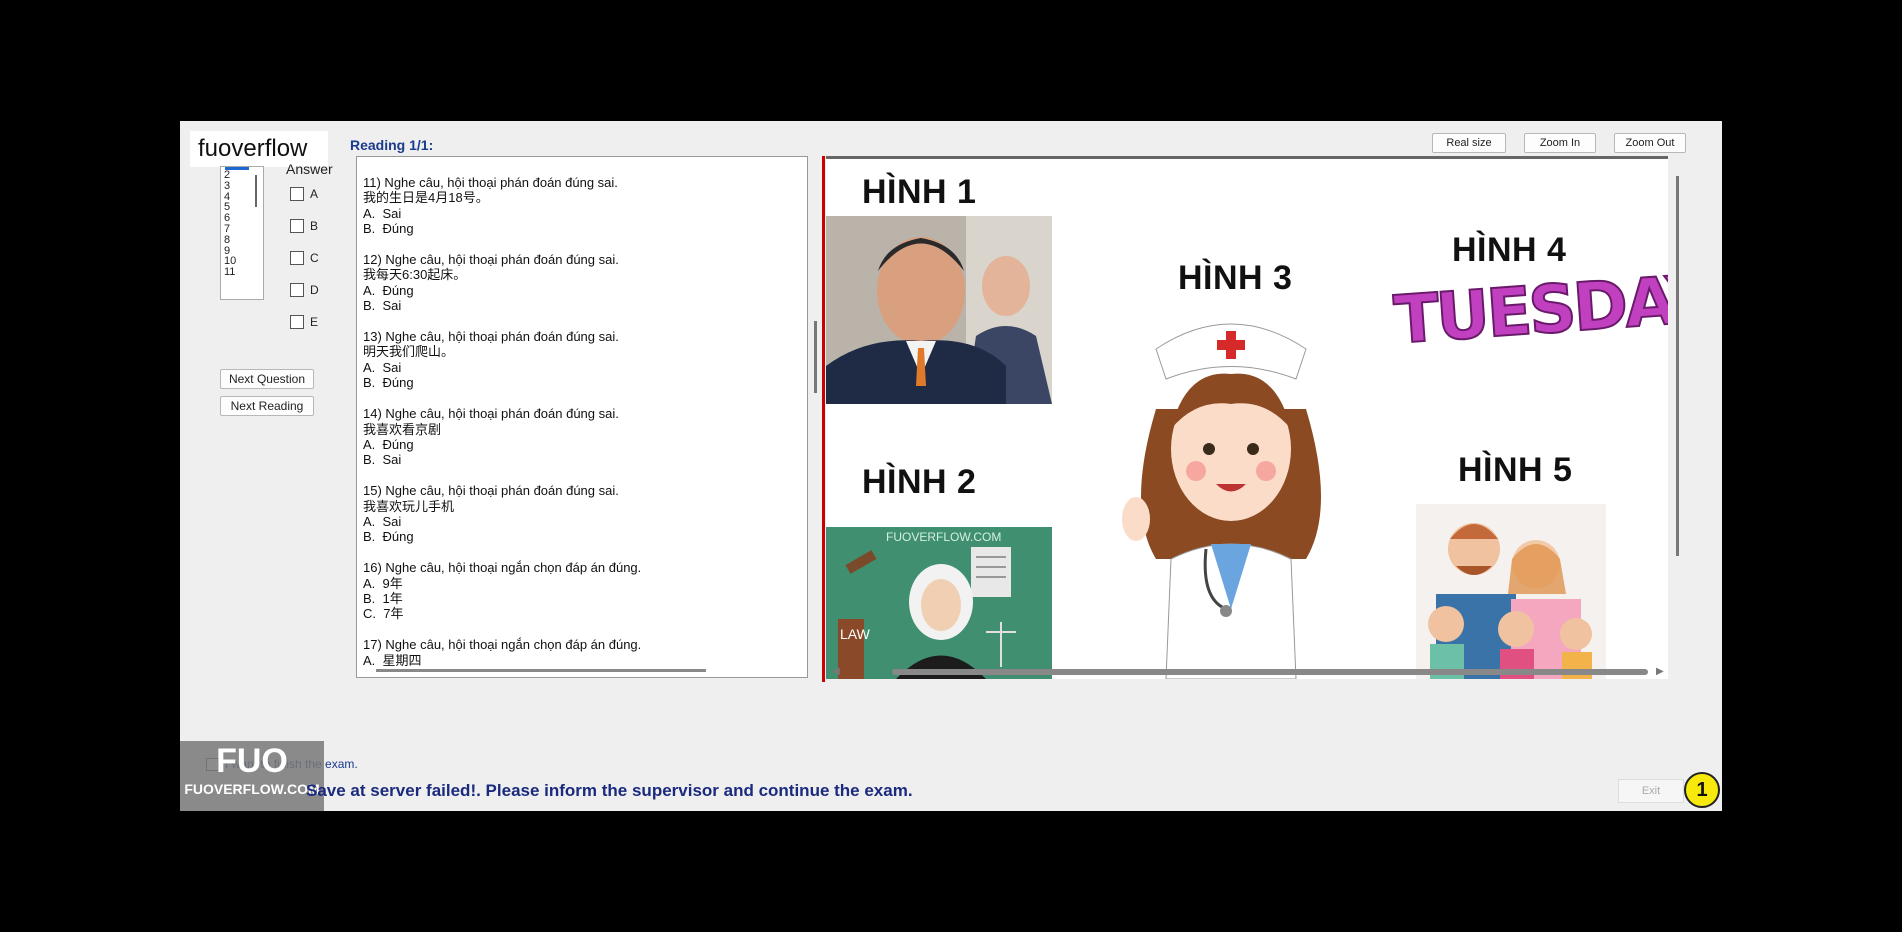 The width and height of the screenshot is (1902, 932). I want to click on logo-big-text: FUO, so click(252, 761).